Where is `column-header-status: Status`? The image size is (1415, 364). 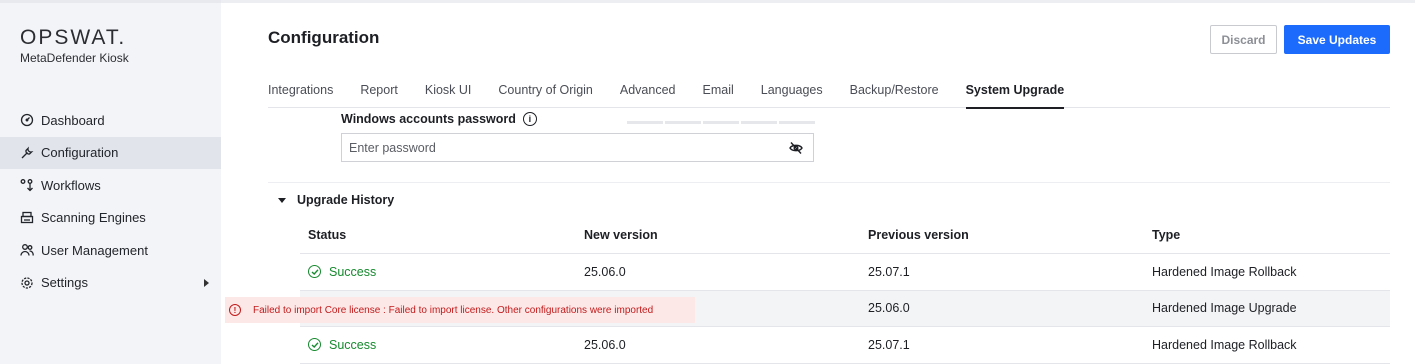
column-header-status: Status is located at coordinates (327, 235).